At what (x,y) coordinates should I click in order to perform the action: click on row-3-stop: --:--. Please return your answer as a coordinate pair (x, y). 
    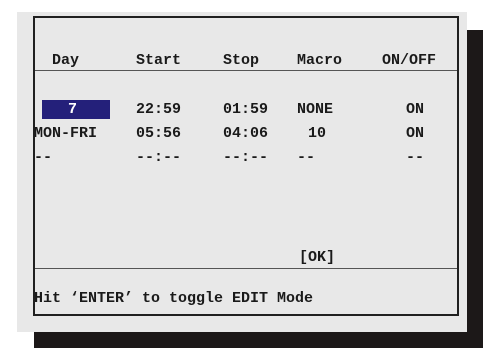
    Looking at the image, I should click on (245, 158).